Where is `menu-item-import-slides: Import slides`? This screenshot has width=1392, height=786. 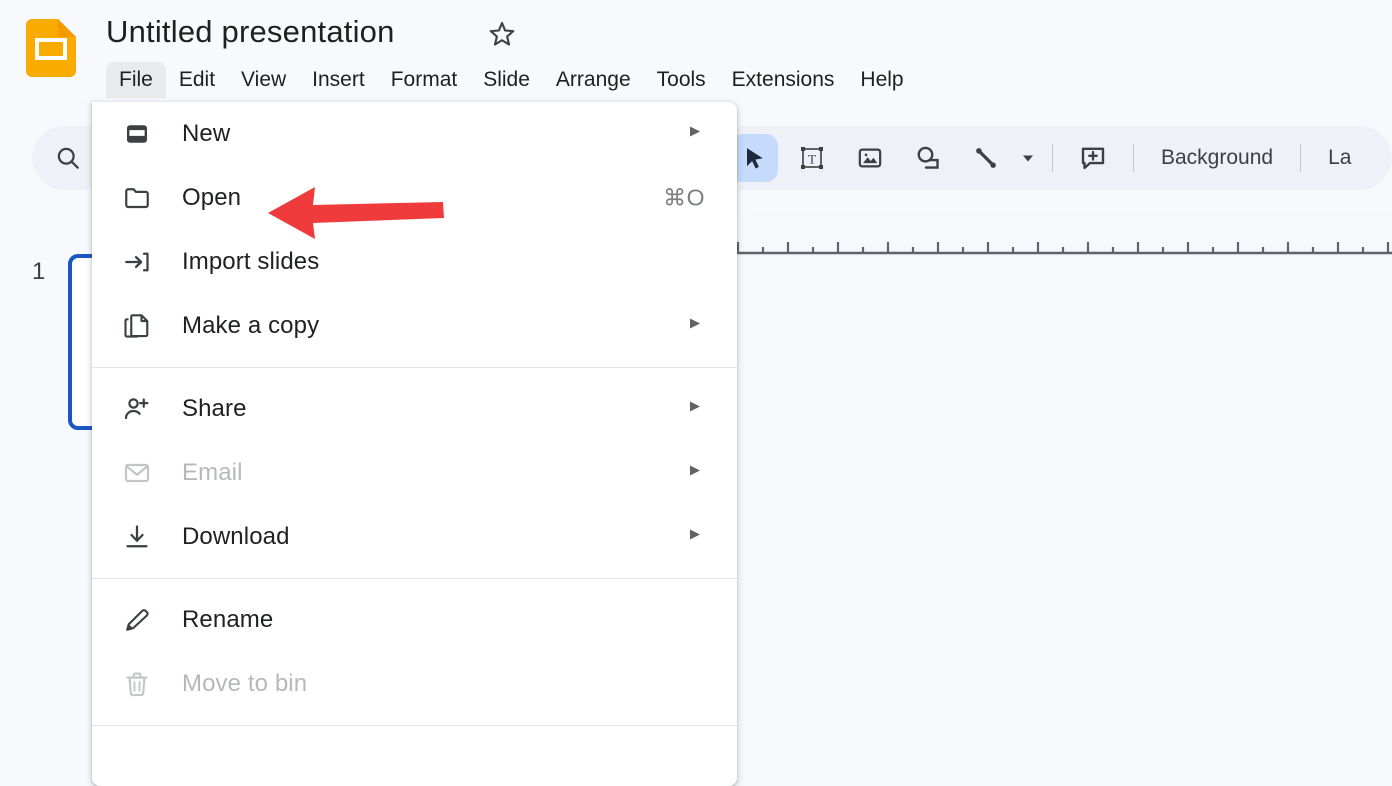
menu-item-import-slides: Import slides is located at coordinates (414, 262).